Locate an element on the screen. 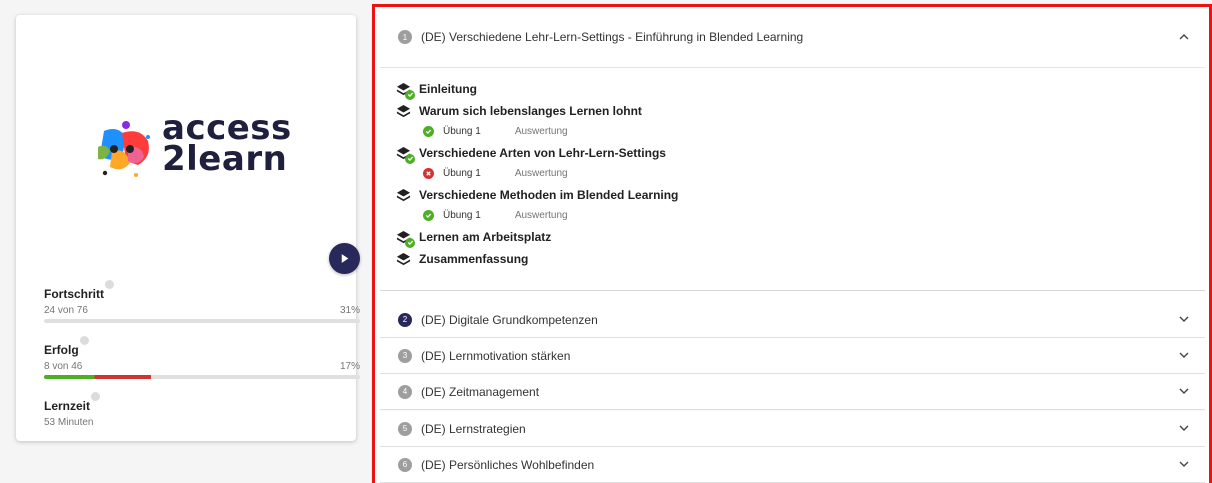 Image resolution: width=1212 pixels, height=483 pixels. section-number-badge: 1 is located at coordinates (405, 37).